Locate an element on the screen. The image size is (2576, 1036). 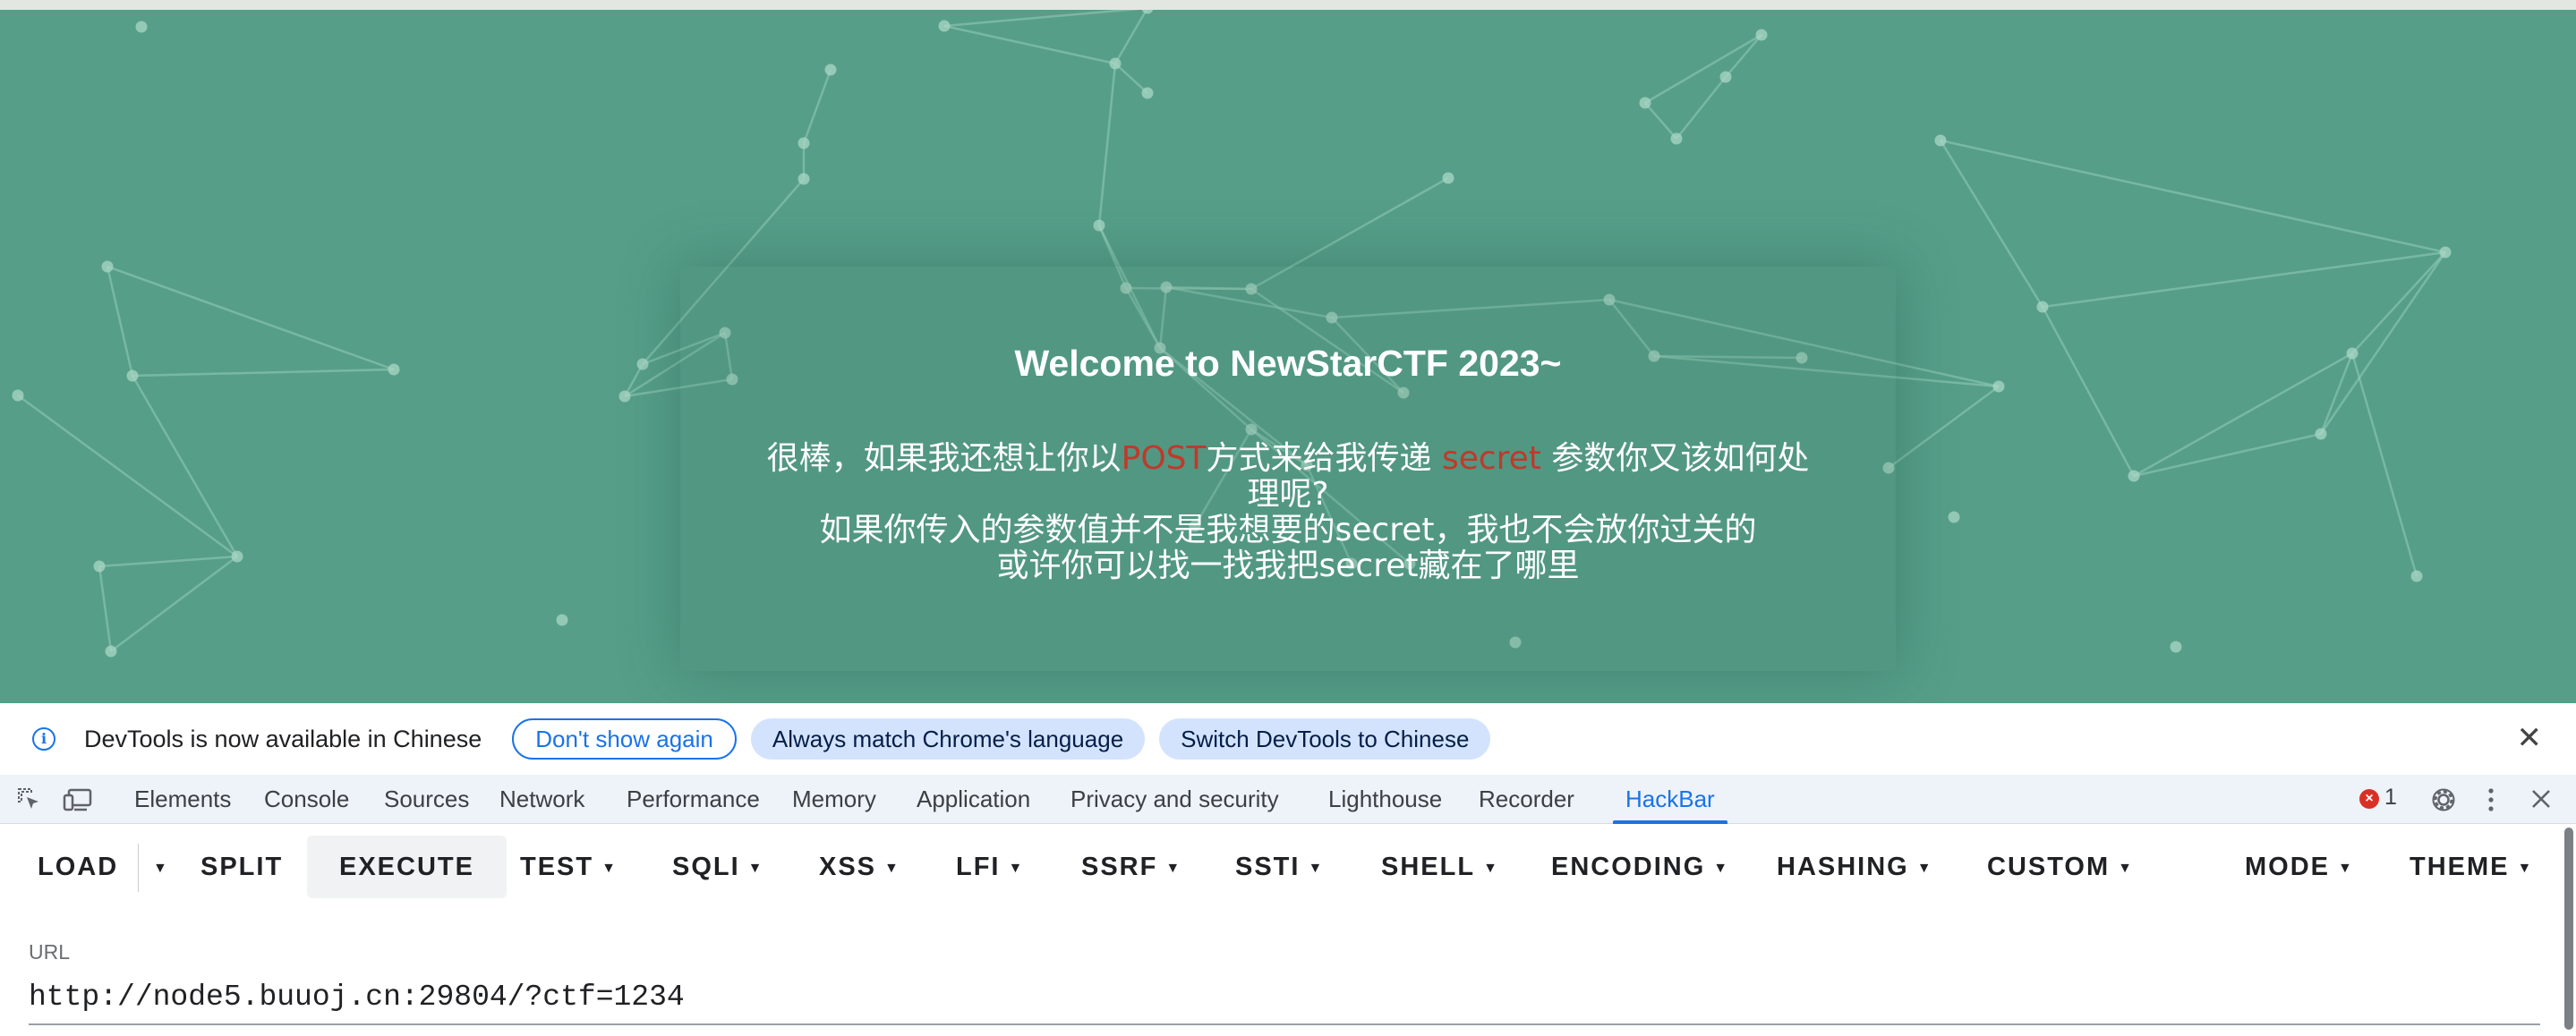
hackbar-scrollbar is located at coordinates (2568, 929).